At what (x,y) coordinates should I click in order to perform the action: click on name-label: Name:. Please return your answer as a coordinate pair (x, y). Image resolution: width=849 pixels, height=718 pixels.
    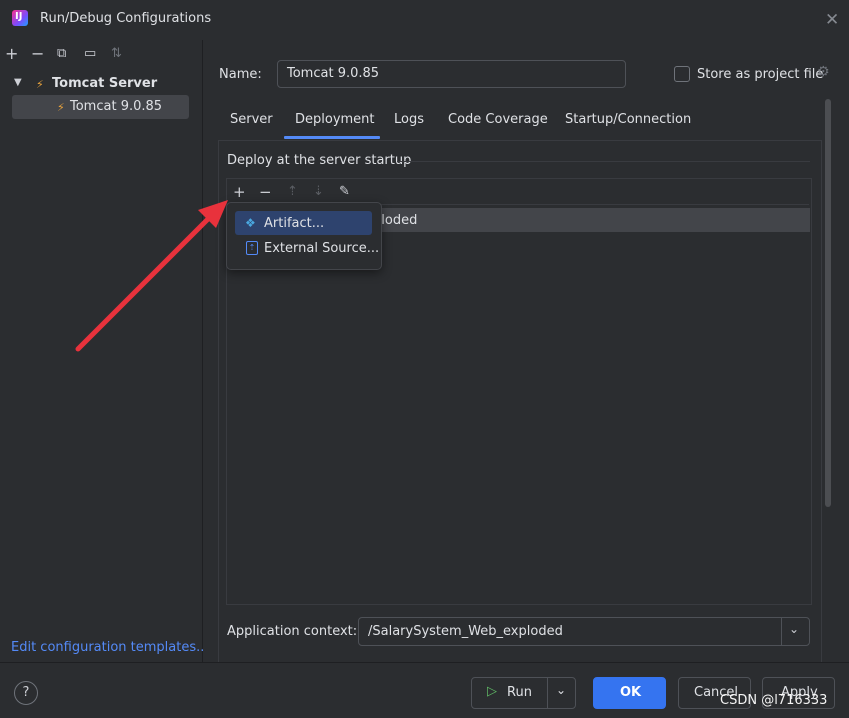
    Looking at the image, I should click on (240, 74).